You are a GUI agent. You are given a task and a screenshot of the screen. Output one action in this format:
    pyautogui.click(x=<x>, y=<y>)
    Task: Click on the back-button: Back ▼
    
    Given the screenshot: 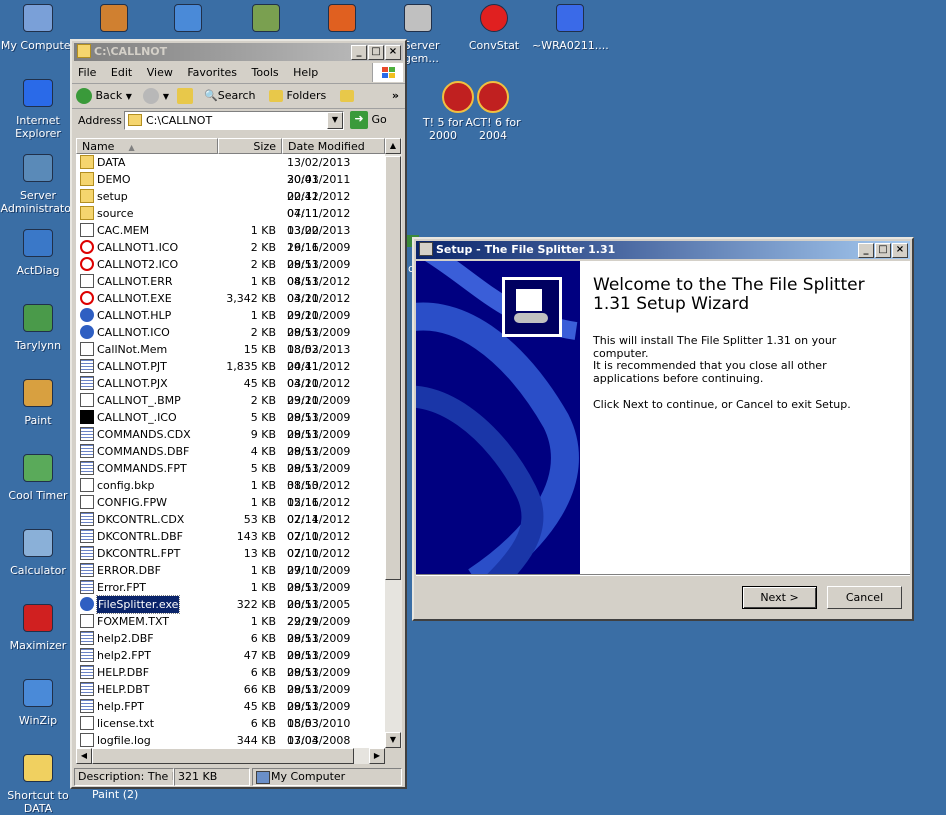 What is the action you would take?
    pyautogui.click(x=104, y=96)
    